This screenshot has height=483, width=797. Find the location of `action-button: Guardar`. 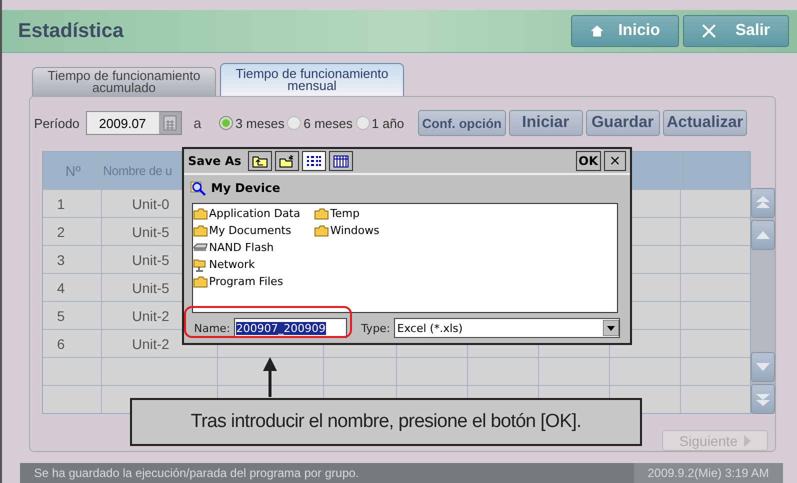

action-button: Guardar is located at coordinates (623, 123).